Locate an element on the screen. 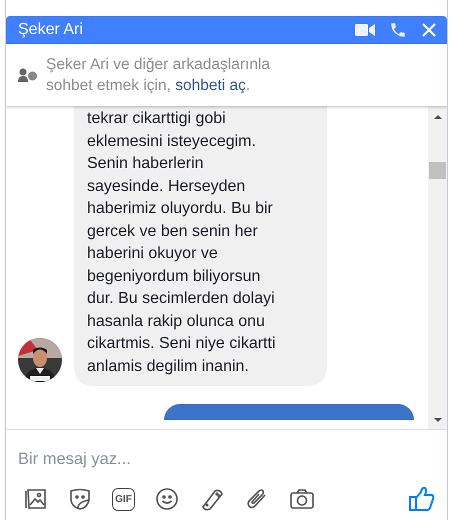  chat-title: Şeker Ari is located at coordinates (51, 30).